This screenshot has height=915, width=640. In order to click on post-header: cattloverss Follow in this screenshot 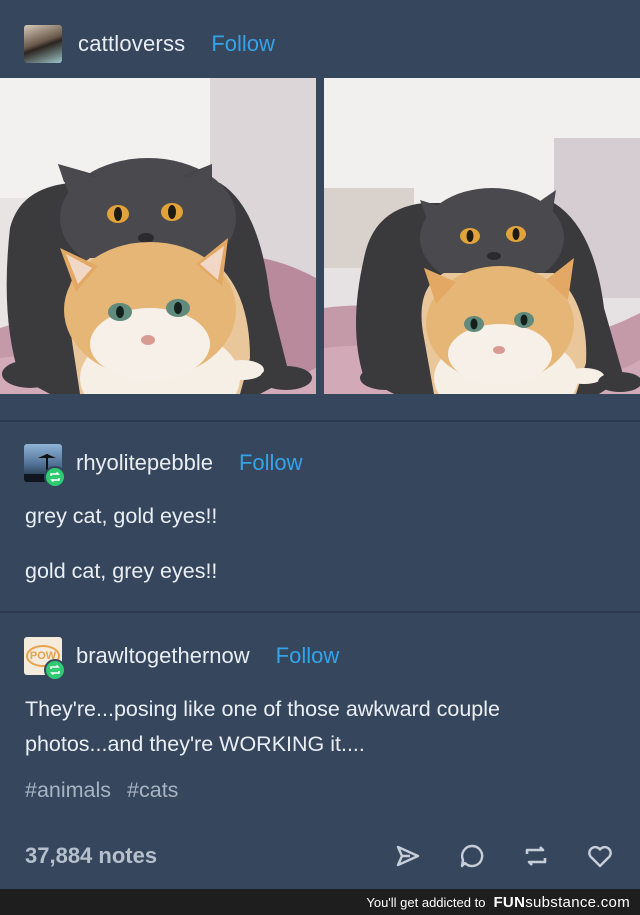, I will do `click(149, 44)`.